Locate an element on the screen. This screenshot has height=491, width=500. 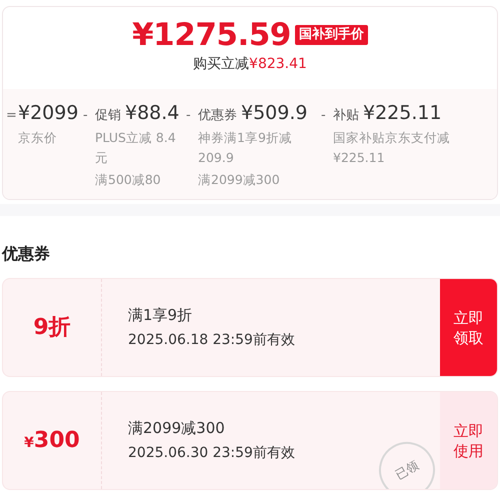
coupon-validity: 2025.06.18 23:59前有效 is located at coordinates (212, 340).